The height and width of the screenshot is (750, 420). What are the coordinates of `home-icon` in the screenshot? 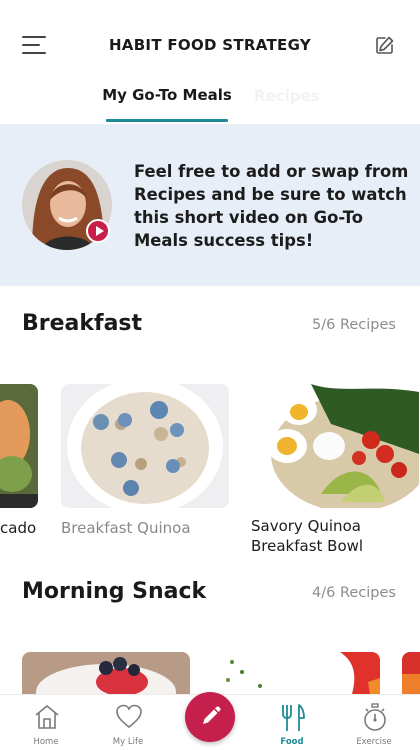 It's located at (47, 717).